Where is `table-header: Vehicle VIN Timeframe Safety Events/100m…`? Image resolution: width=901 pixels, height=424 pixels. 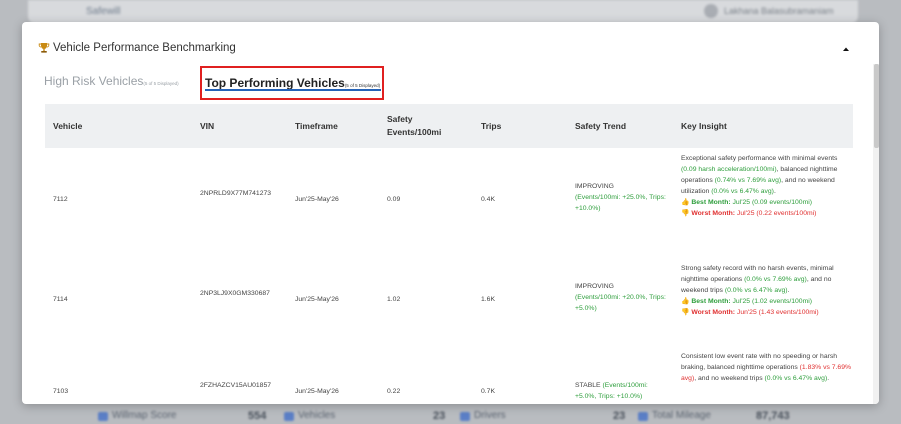
table-header: Vehicle VIN Timeframe Safety Events/100m… is located at coordinates (449, 126).